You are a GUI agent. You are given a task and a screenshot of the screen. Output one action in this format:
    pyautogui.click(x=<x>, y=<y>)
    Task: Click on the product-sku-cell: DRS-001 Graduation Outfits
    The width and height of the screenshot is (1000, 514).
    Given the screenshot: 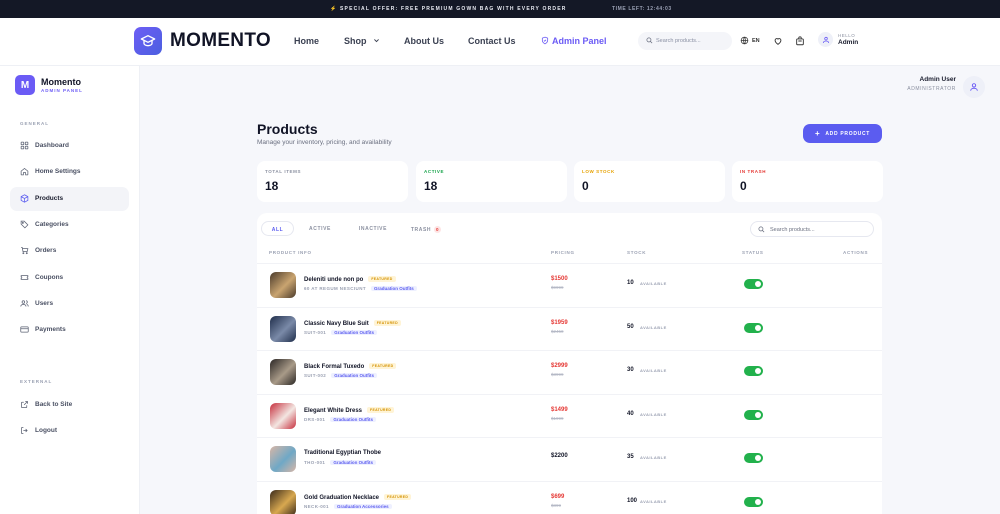 What is the action you would take?
    pyautogui.click(x=340, y=419)
    